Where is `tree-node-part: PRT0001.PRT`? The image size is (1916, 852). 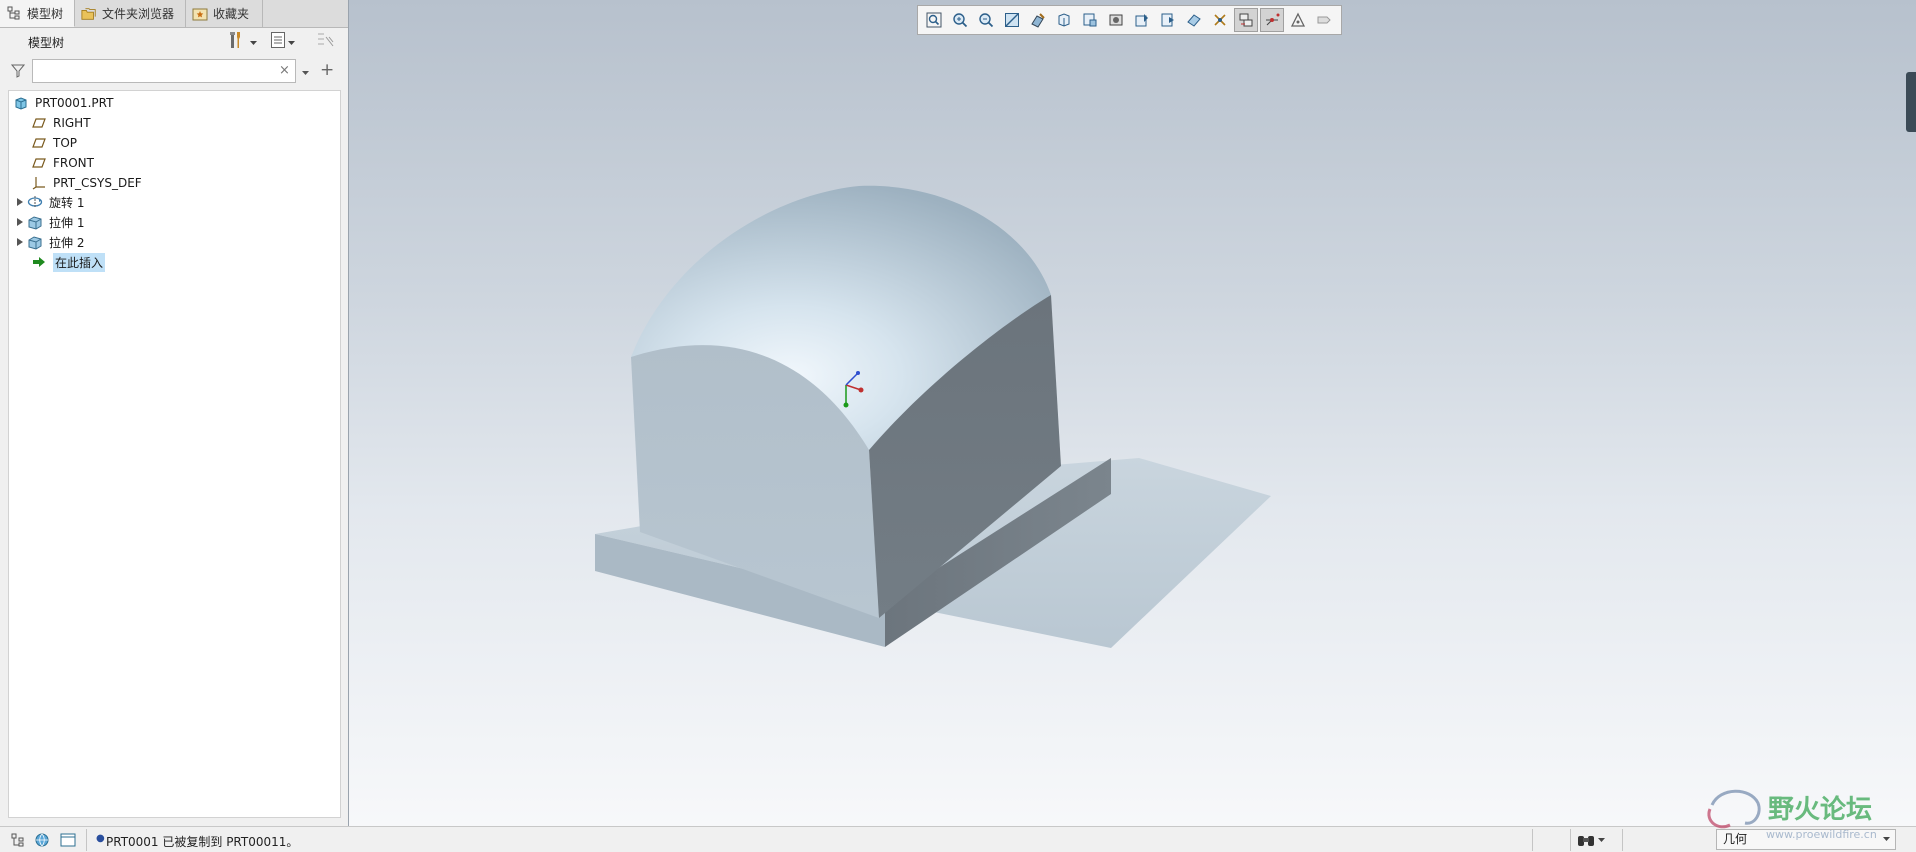 tree-node-part: PRT0001.PRT is located at coordinates (63, 103).